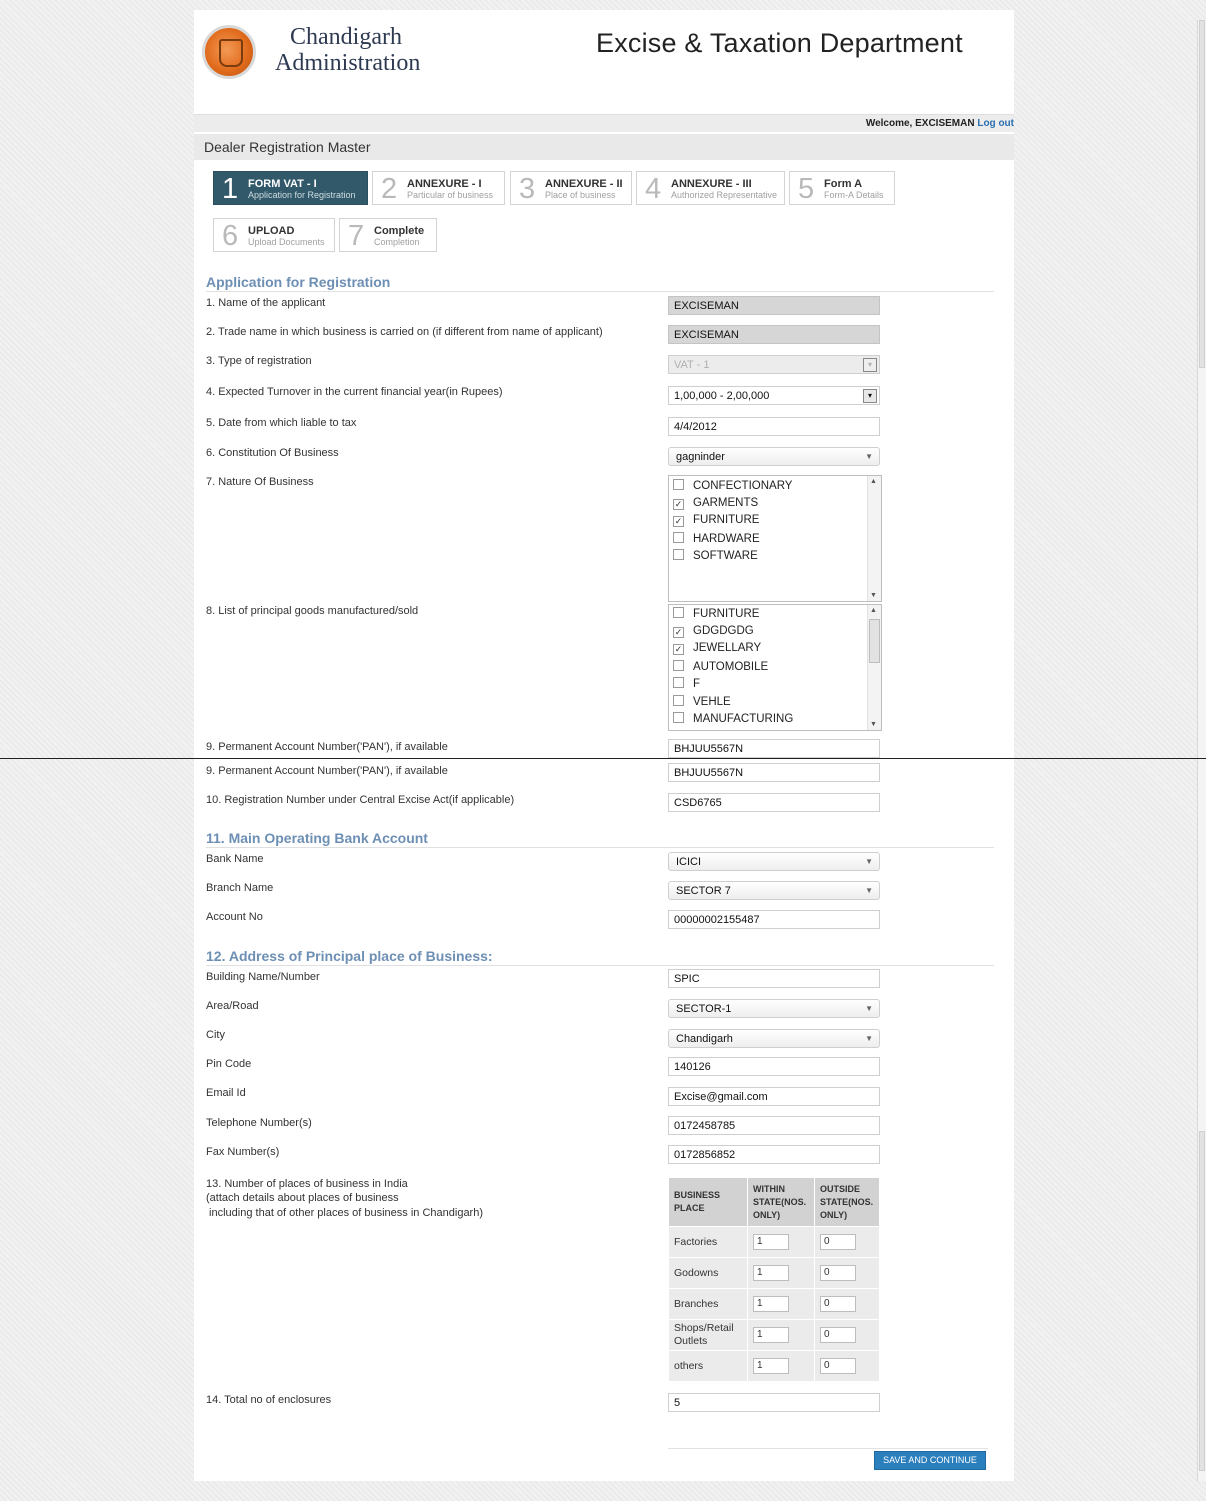 The width and height of the screenshot is (1206, 1501). I want to click on brand-line-2: Administration, so click(348, 63).